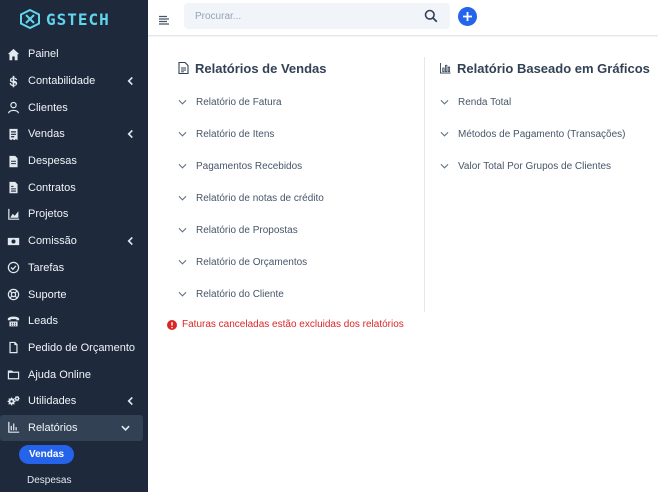 The height and width of the screenshot is (492, 658). I want to click on menu-toggle-icon, so click(164, 18).